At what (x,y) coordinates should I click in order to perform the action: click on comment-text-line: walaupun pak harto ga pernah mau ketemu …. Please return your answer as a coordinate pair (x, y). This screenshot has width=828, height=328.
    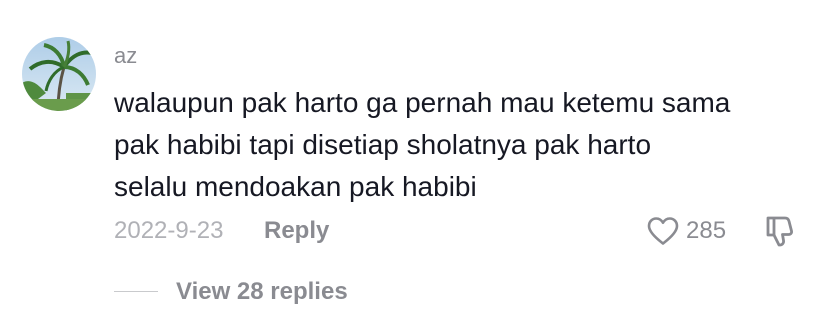
    Looking at the image, I should click on (422, 102).